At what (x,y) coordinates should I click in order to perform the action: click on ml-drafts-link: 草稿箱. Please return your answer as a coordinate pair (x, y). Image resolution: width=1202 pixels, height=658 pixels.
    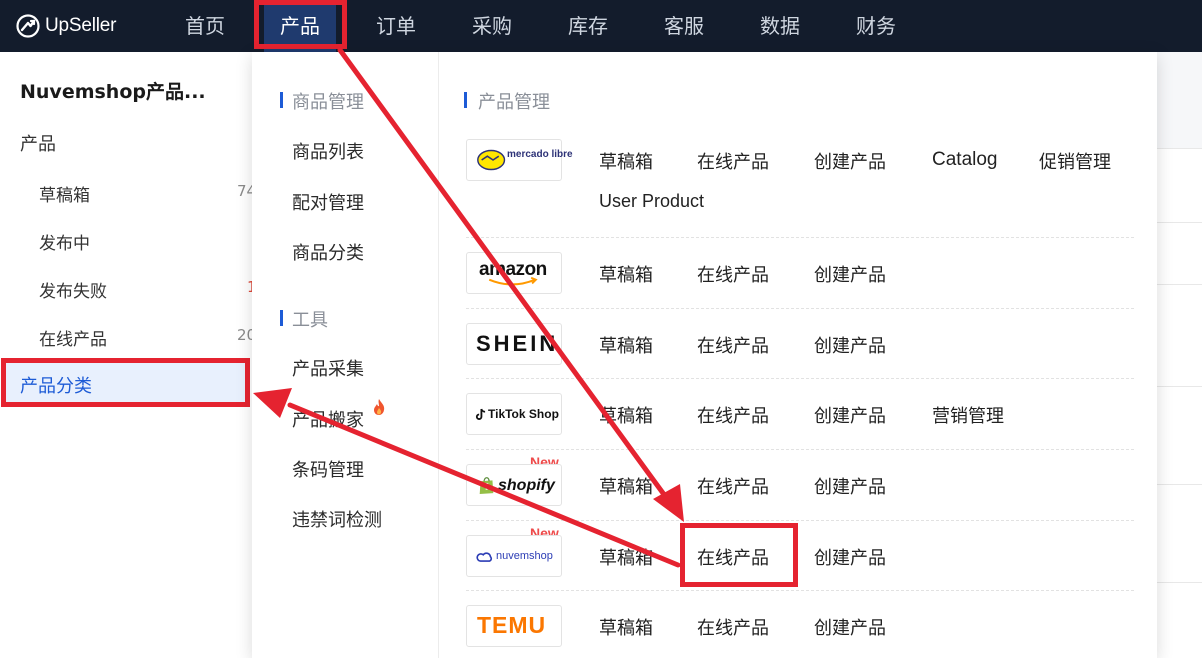
    Looking at the image, I should click on (626, 161).